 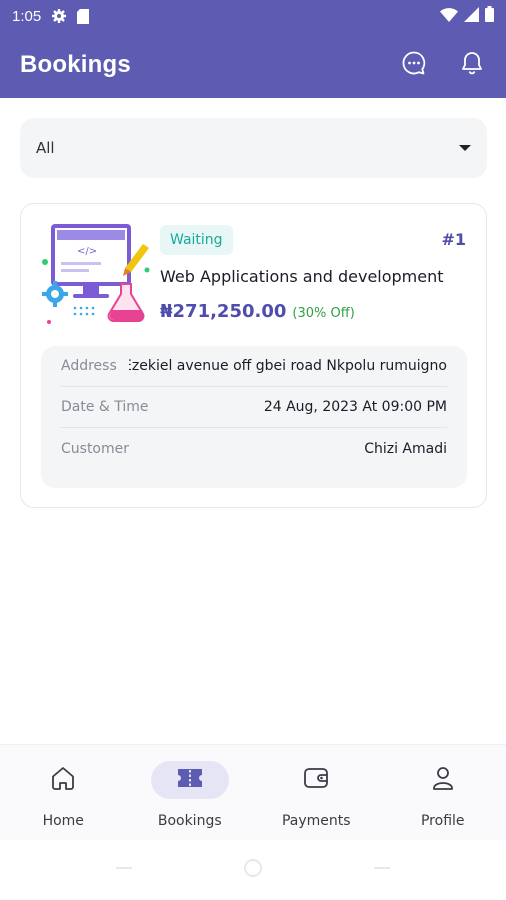 What do you see at coordinates (63, 821) in the screenshot?
I see `nav-label: Home` at bounding box center [63, 821].